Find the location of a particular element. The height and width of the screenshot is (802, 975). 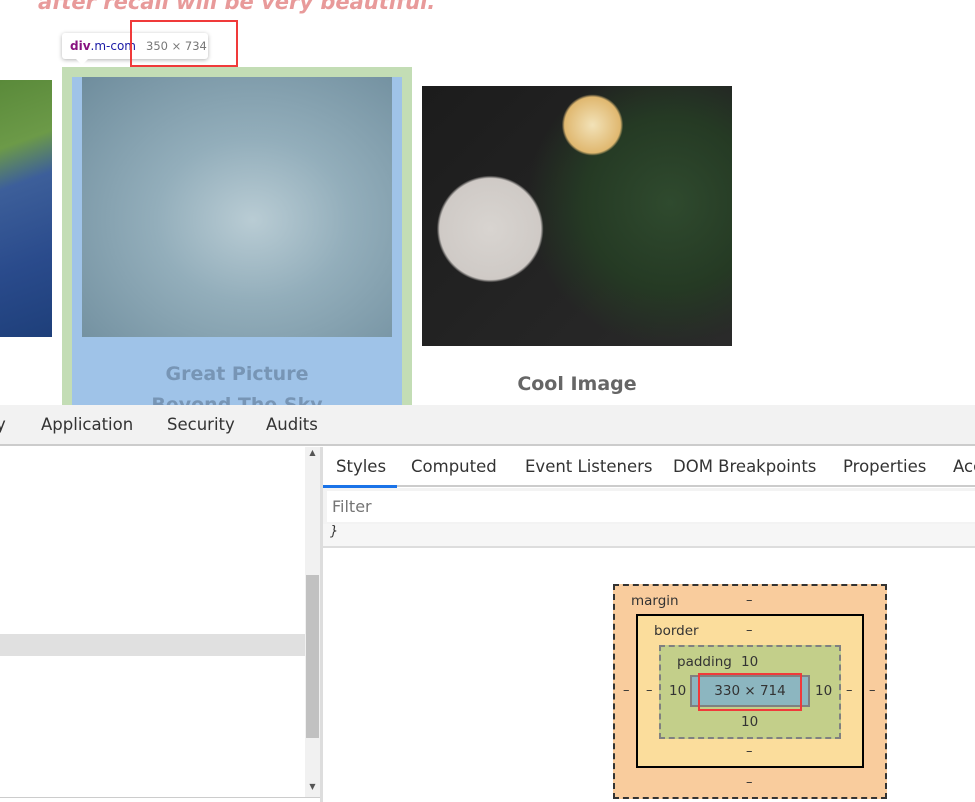

card-title: Cool Image is located at coordinates (577, 384).